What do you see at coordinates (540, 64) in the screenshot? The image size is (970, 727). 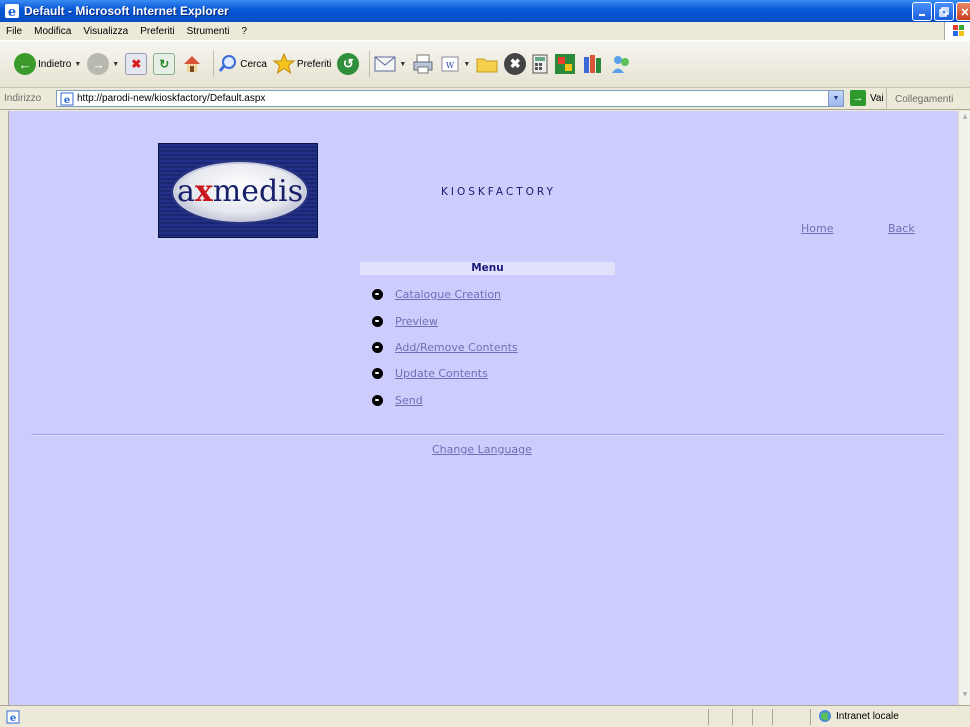 I see `calculator-button` at bounding box center [540, 64].